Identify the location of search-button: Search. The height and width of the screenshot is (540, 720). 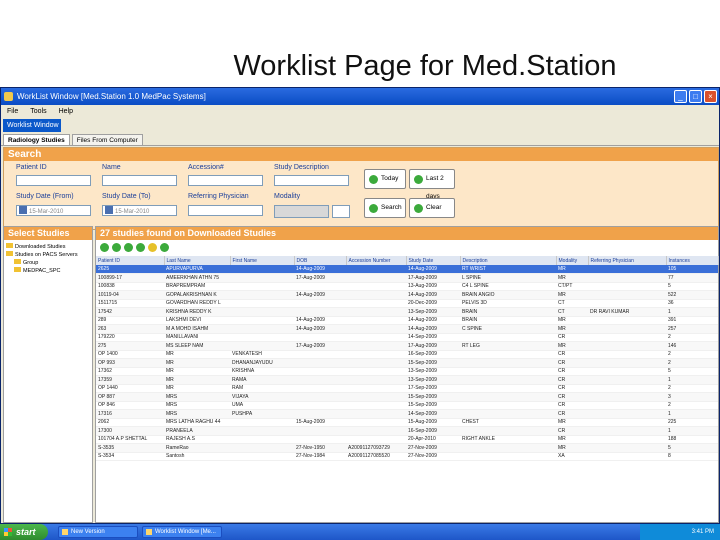
(385, 208).